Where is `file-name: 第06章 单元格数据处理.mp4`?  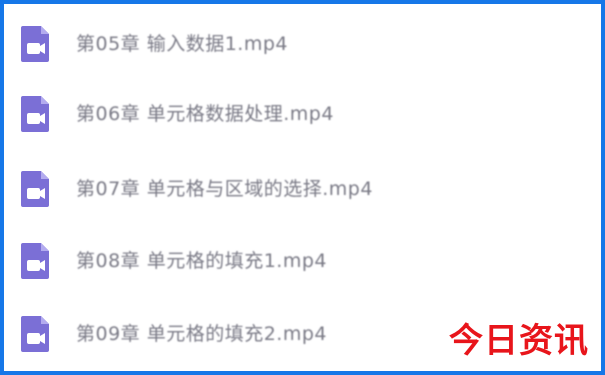 file-name: 第06章 单元格数据处理.mp4 is located at coordinates (205, 114).